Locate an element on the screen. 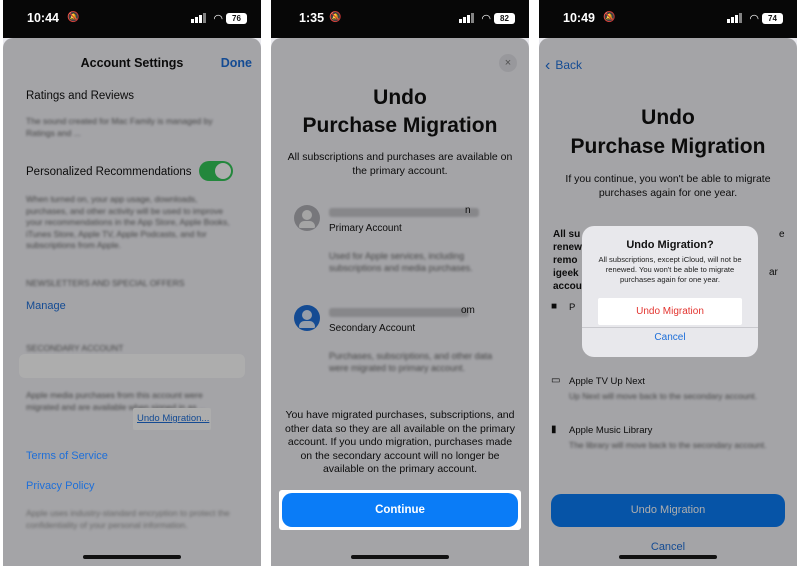 Image resolution: width=800 pixels, height=566 pixels. apple-music-title: Apple Music Library is located at coordinates (611, 430).